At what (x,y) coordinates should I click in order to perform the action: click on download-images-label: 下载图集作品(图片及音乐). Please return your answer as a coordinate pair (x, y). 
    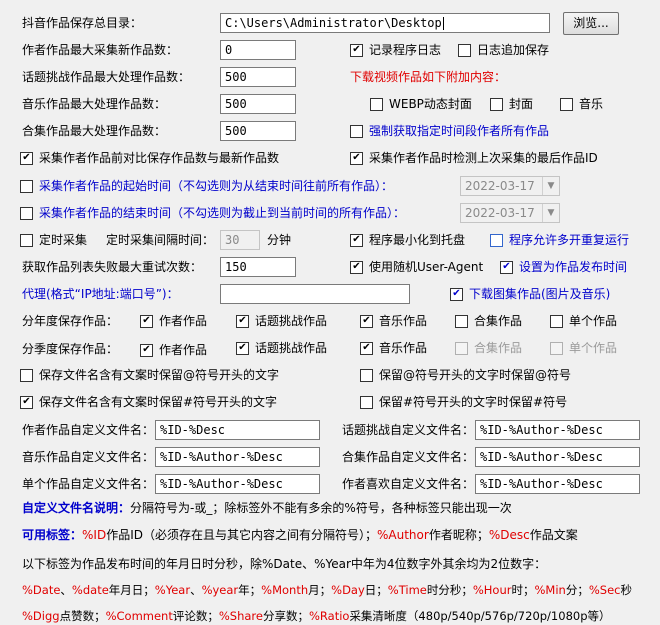
    Looking at the image, I should click on (540, 294).